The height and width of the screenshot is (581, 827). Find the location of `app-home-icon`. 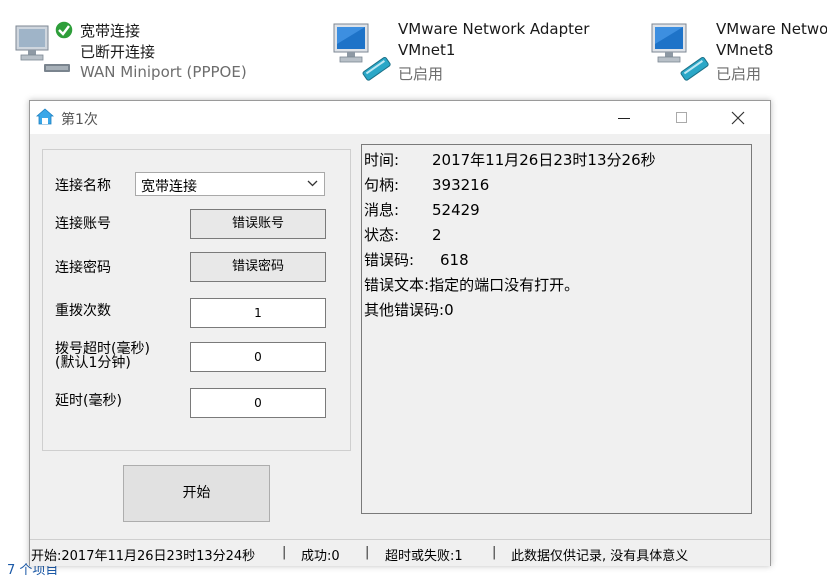

app-home-icon is located at coordinates (45, 116).